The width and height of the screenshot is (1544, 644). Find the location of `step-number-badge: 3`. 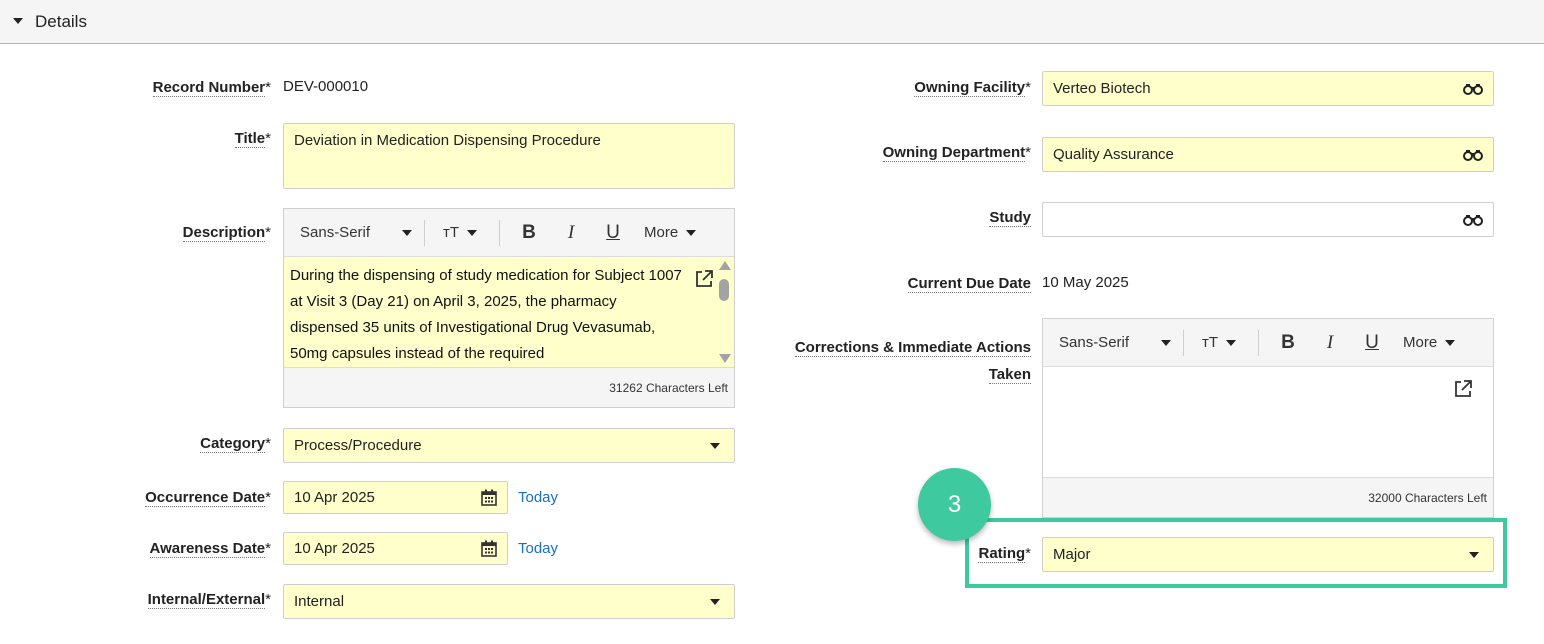

step-number-badge: 3 is located at coordinates (954, 504).